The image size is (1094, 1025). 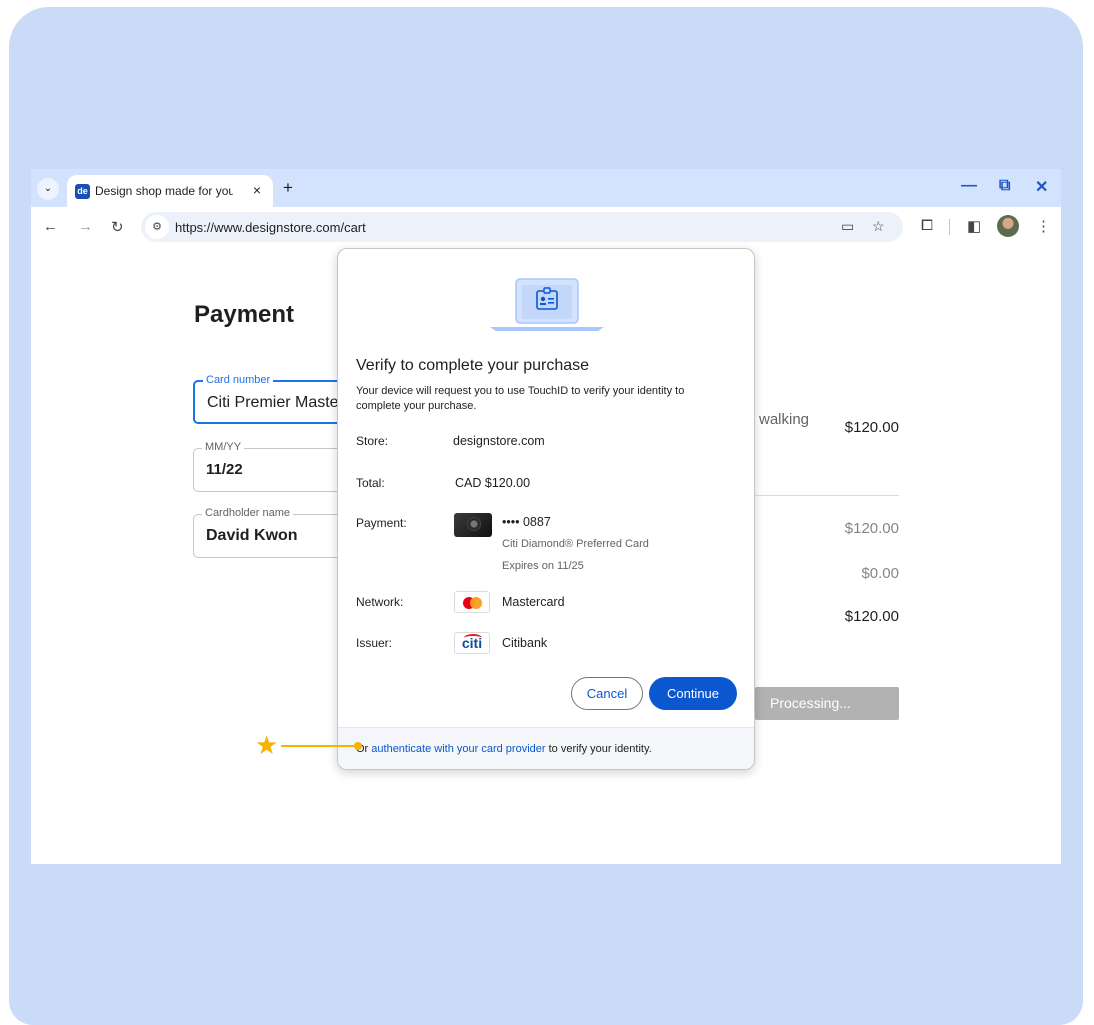 I want to click on shipping-price: $0.00, so click(x=880, y=573).